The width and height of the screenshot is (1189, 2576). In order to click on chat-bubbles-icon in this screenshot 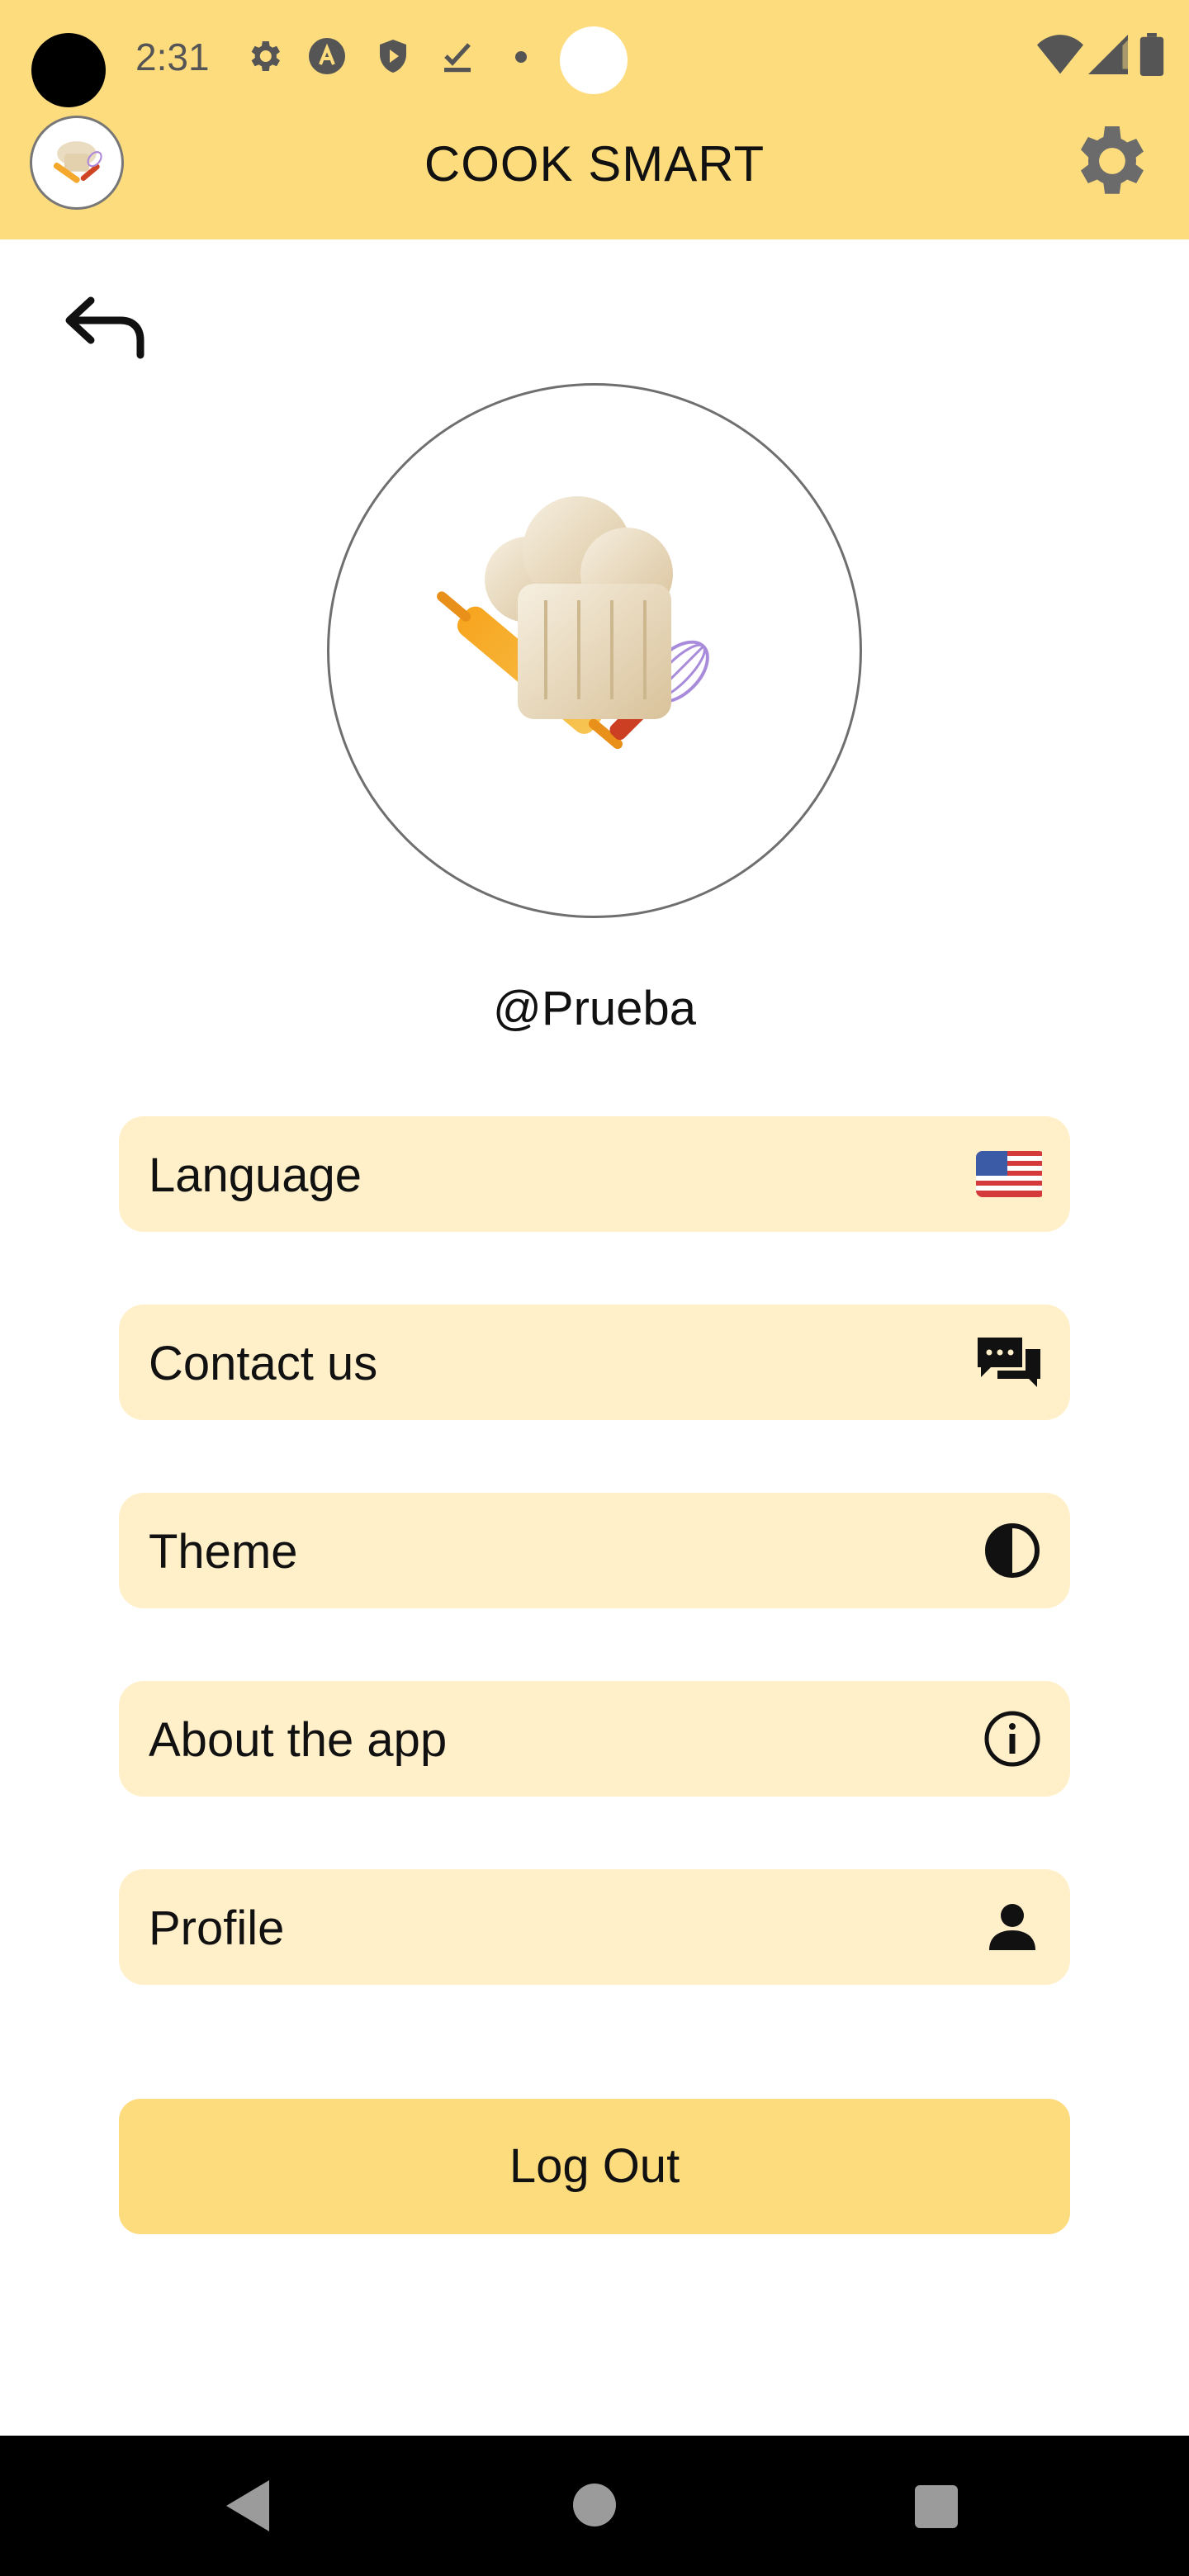, I will do `click(1009, 1362)`.